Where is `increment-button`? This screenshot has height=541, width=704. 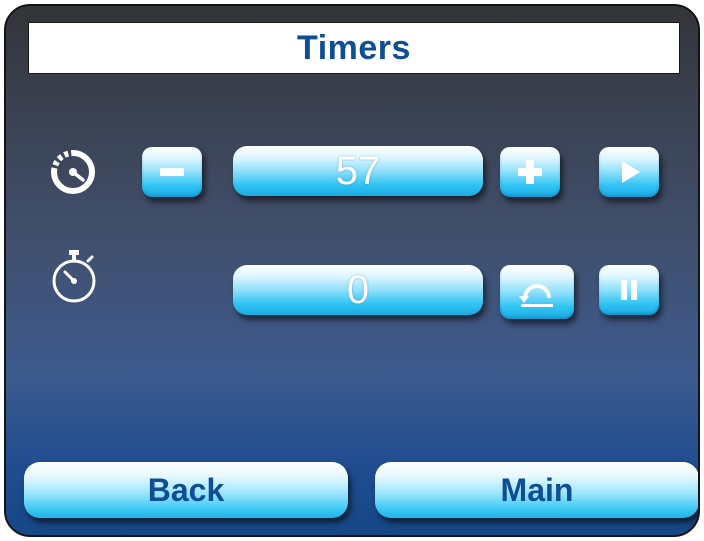
increment-button is located at coordinates (530, 172).